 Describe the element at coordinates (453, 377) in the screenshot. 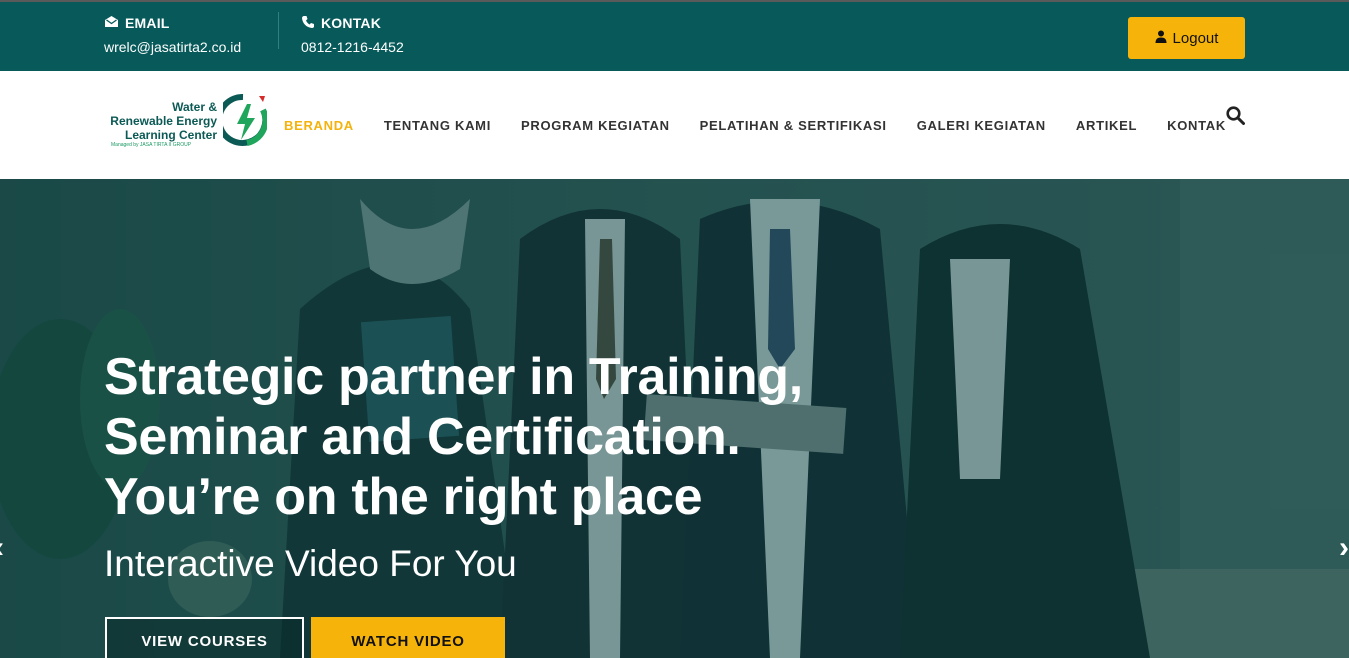

I see `hero-title-line-1: Strategic partner in Training,` at that location.